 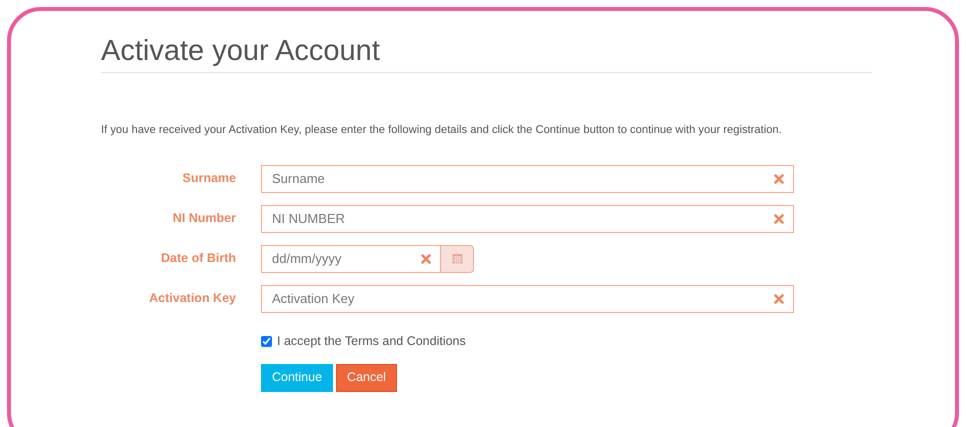 What do you see at coordinates (371, 341) in the screenshot?
I see `terms-label: I accept the Terms and Conditions` at bounding box center [371, 341].